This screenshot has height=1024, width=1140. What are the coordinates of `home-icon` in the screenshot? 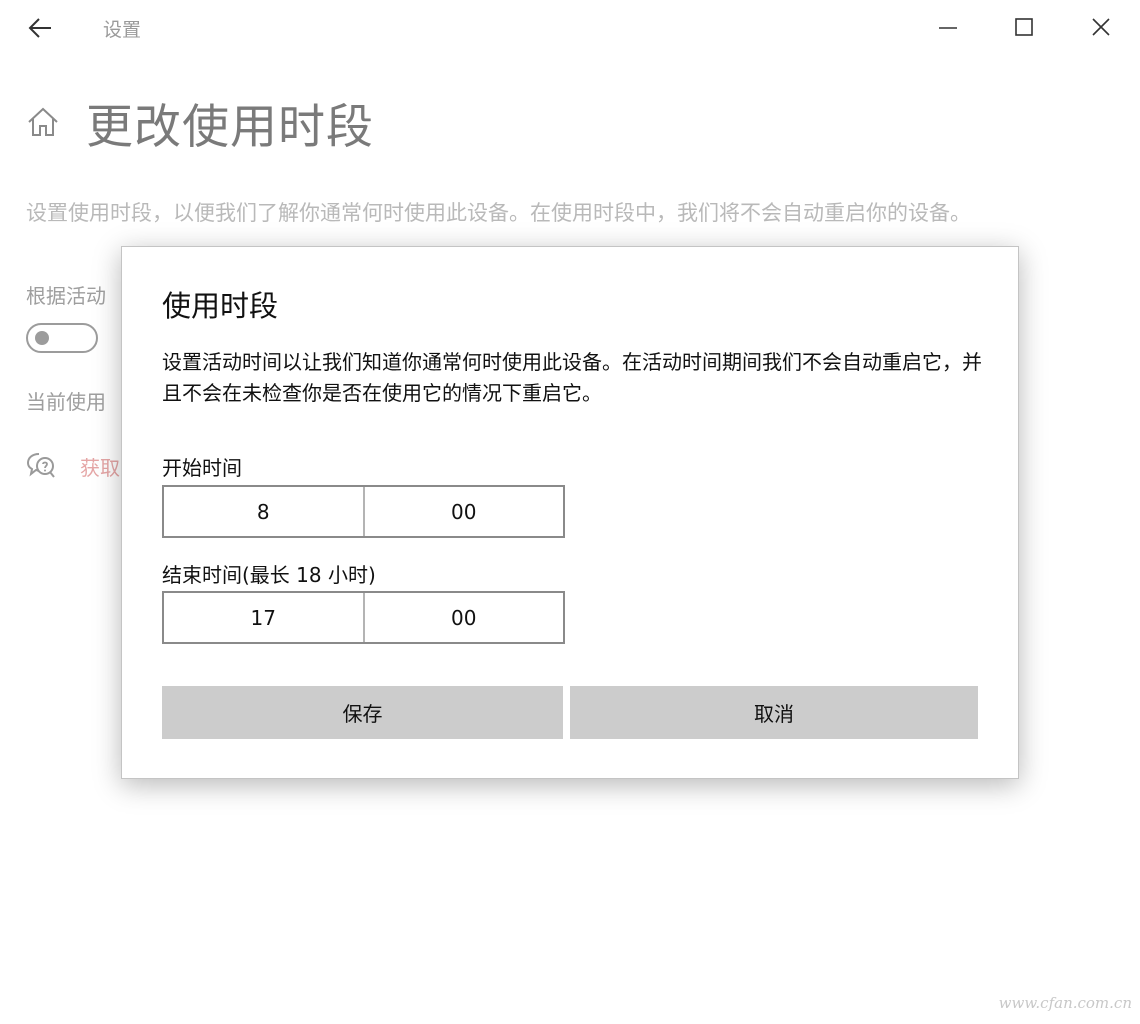 It's located at (43, 122).